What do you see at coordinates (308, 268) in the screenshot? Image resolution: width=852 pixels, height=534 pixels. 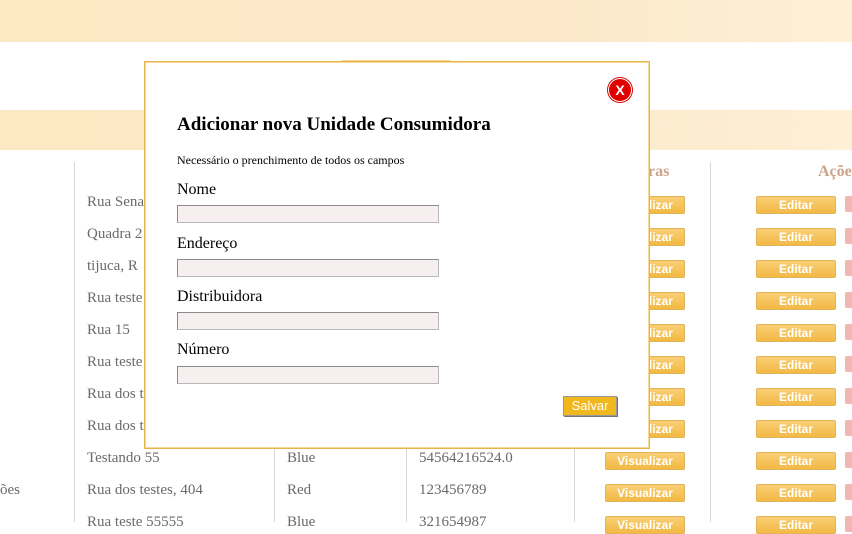 I see `address-input` at bounding box center [308, 268].